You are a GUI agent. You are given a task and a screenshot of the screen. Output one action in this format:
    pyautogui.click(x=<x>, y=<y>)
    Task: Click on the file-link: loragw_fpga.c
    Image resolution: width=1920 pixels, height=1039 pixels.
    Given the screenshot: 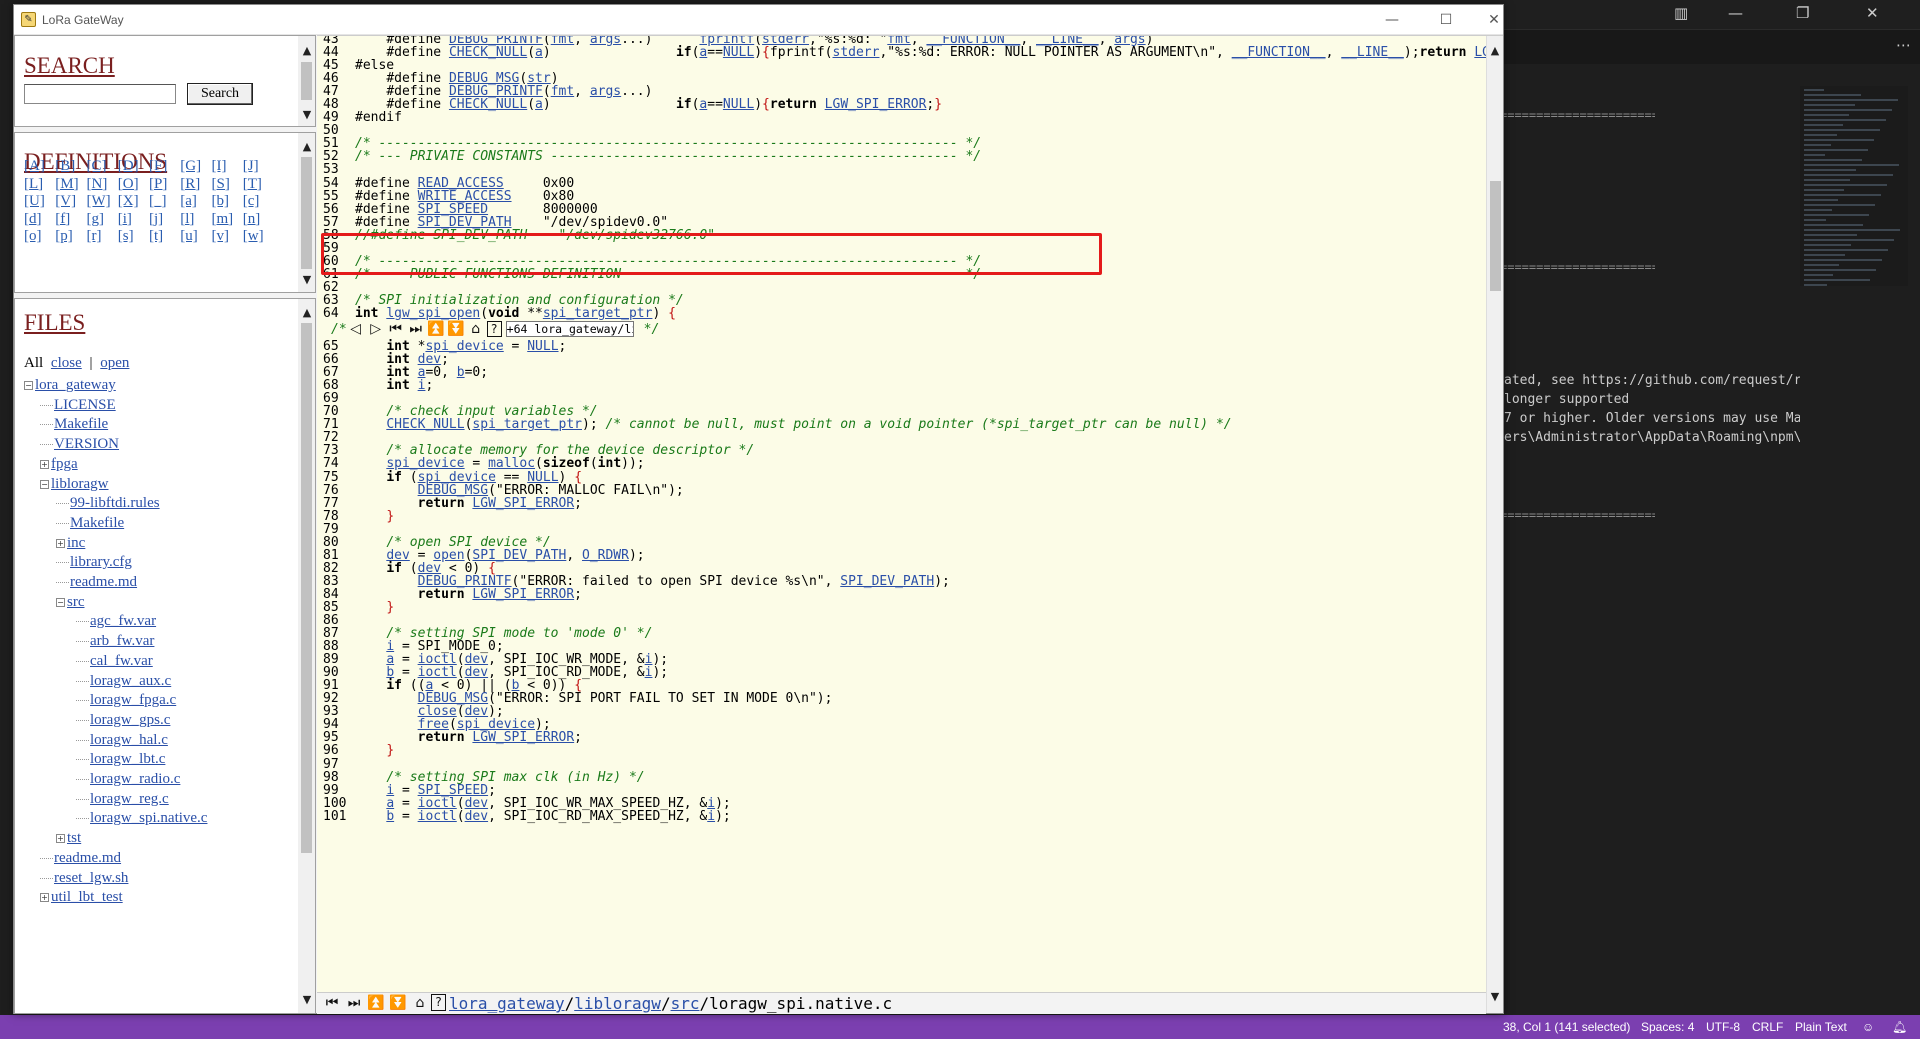 What is the action you would take?
    pyautogui.click(x=133, y=700)
    